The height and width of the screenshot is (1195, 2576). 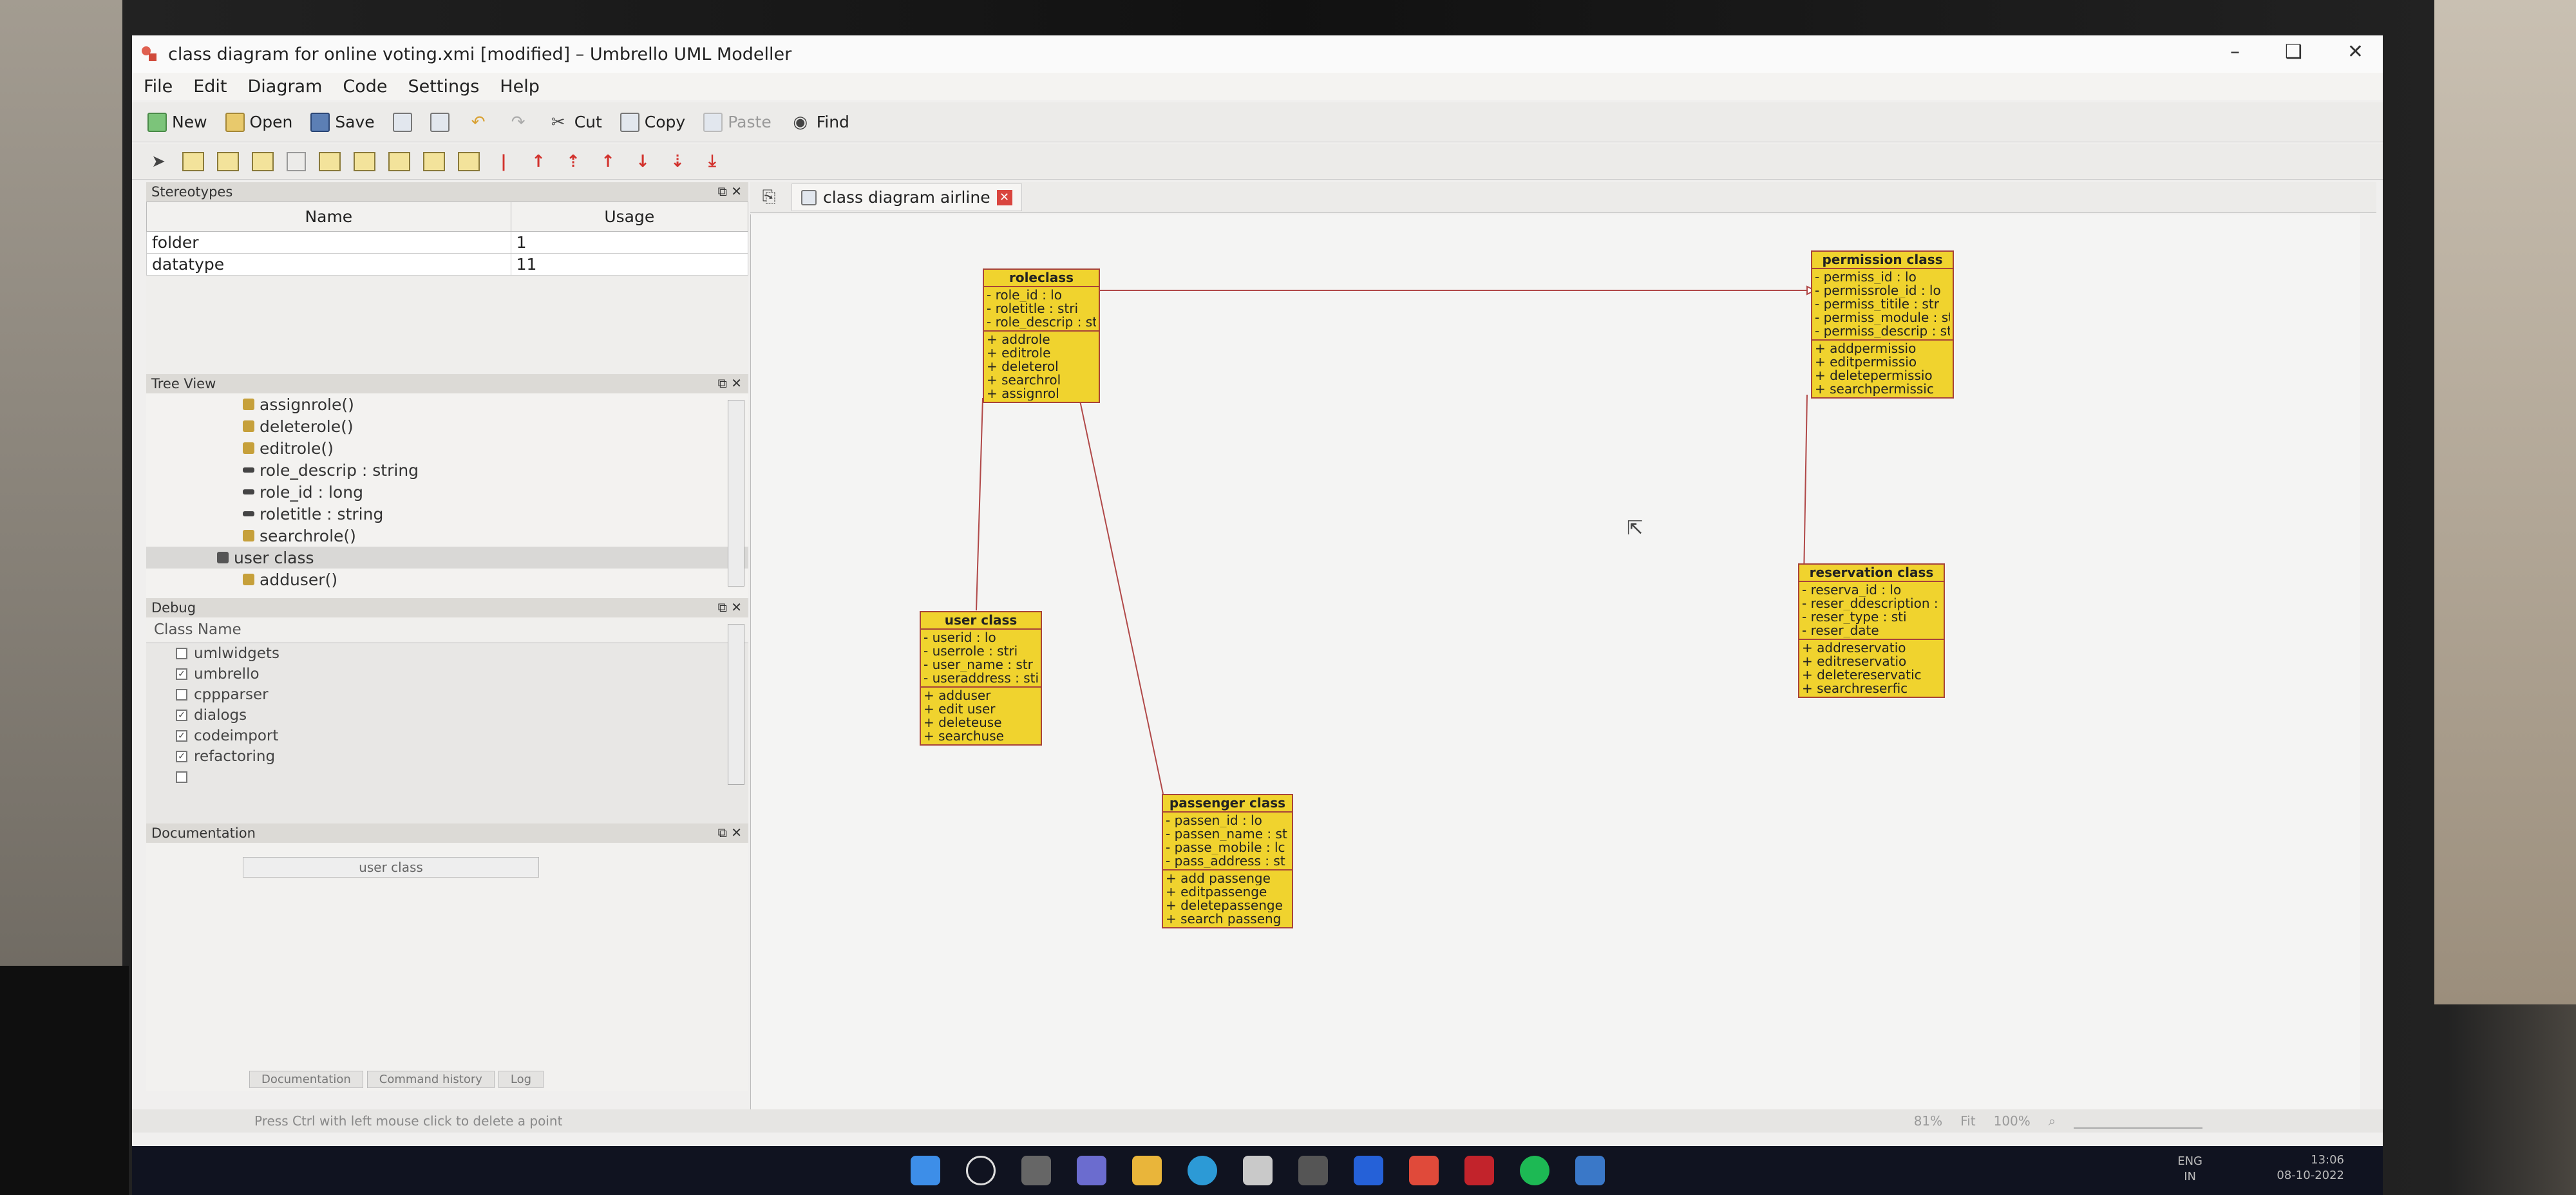 I want to click on new-diagram-tab-icon: ⎘, so click(x=769, y=198).